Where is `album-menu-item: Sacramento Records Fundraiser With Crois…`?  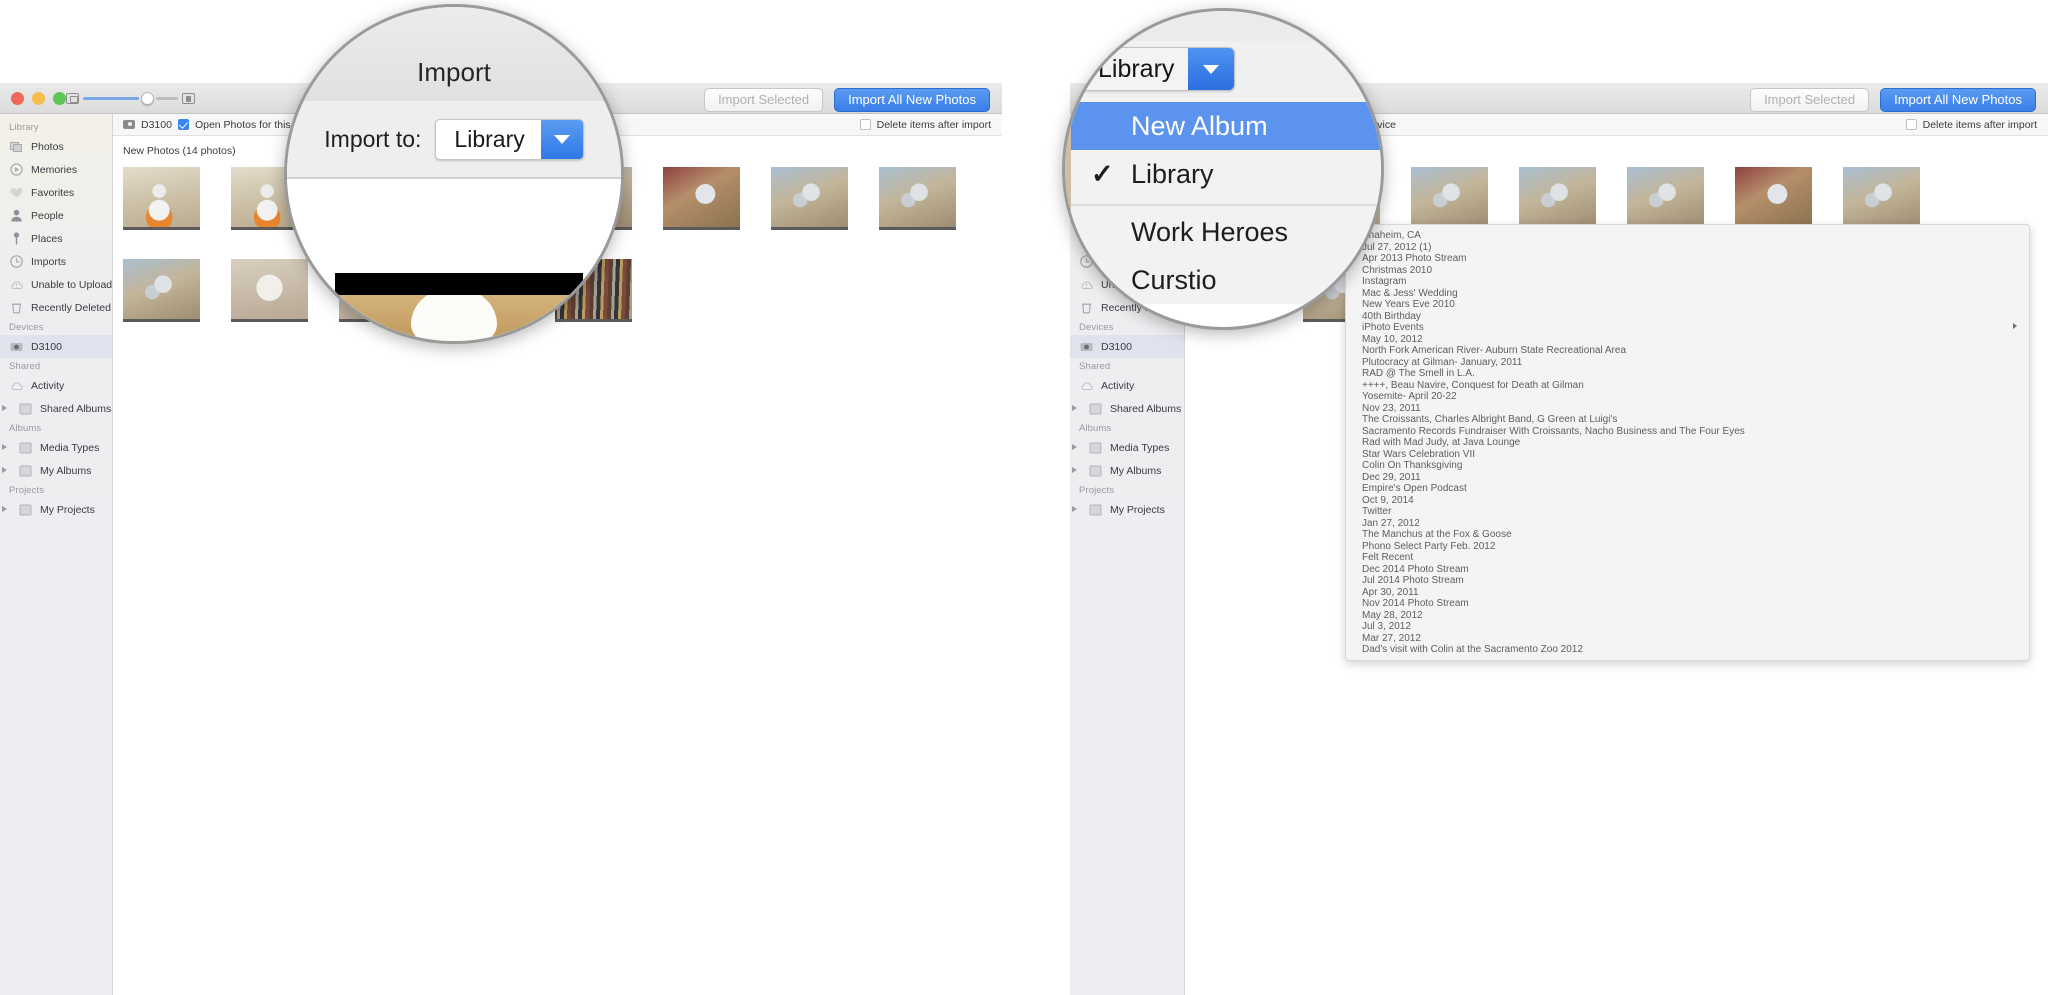 album-menu-item: Sacramento Records Fundraiser With Crois… is located at coordinates (1687, 432).